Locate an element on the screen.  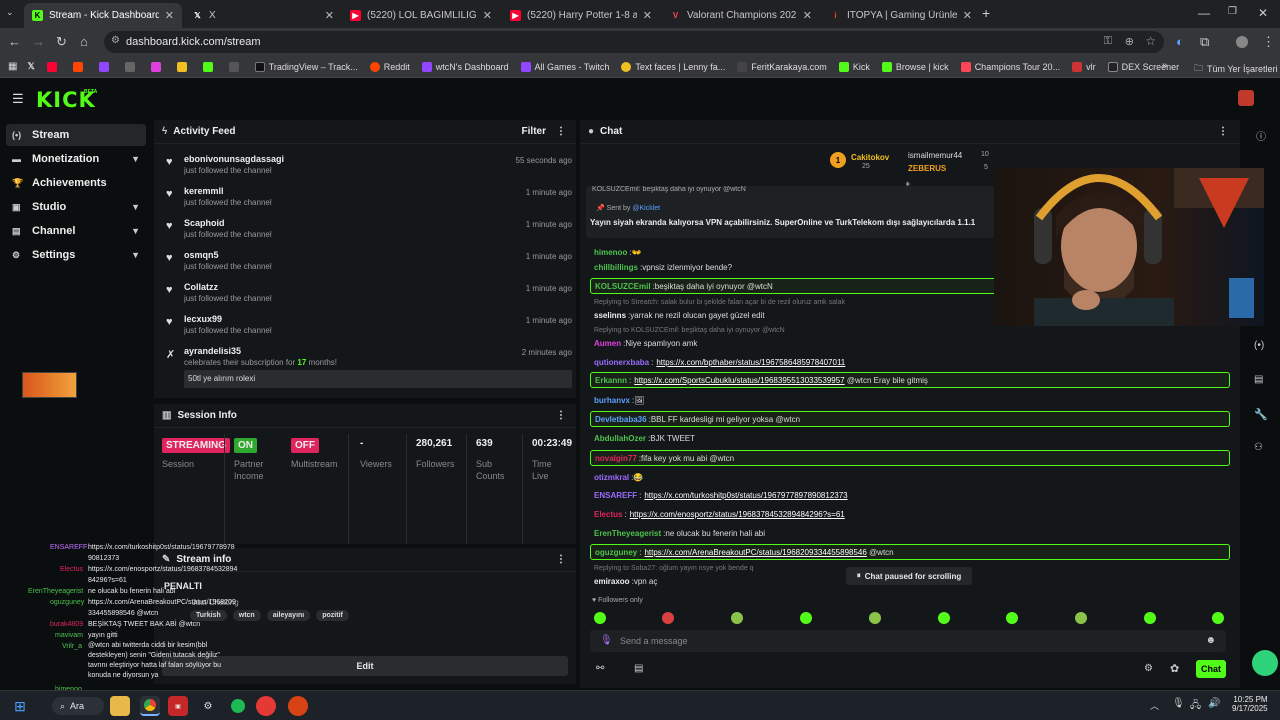
sidebar-item-achievements: 🏆 Achievements is located at coordinates (76, 183).